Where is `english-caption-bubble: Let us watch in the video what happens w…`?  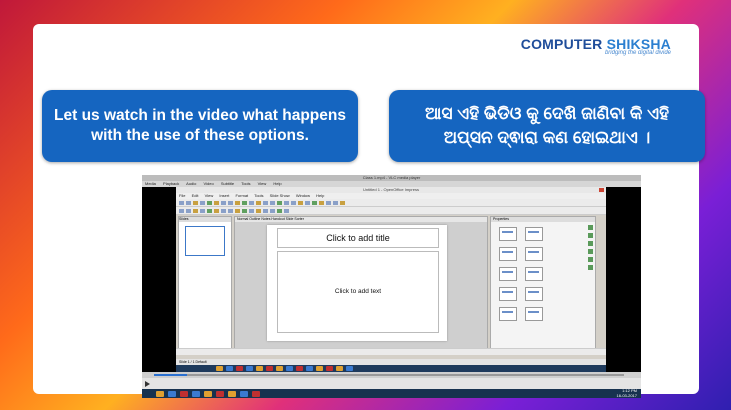 english-caption-bubble: Let us watch in the video what happens w… is located at coordinates (200, 126).